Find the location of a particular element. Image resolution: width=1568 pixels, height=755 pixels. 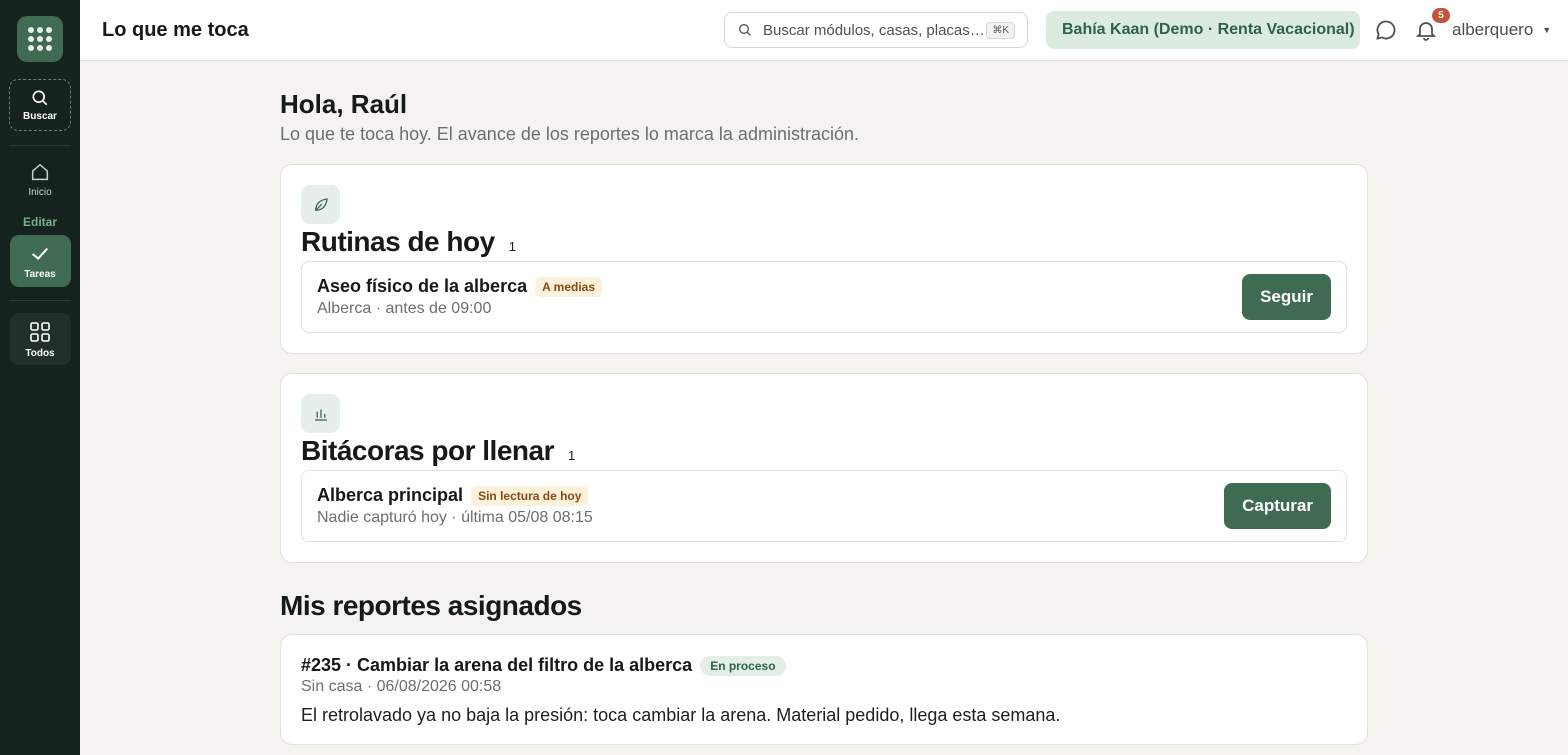

status-badge: Sin lectura de hoy is located at coordinates (530, 495).